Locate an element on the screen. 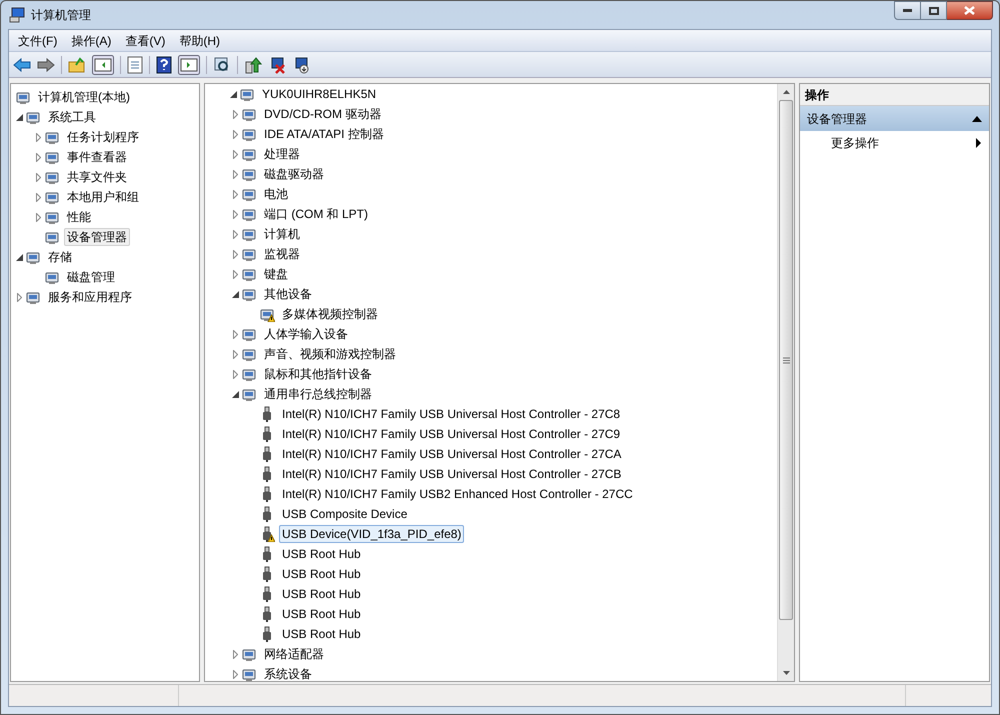  tree-item: 计算机管理(本地) is located at coordinates (84, 97).